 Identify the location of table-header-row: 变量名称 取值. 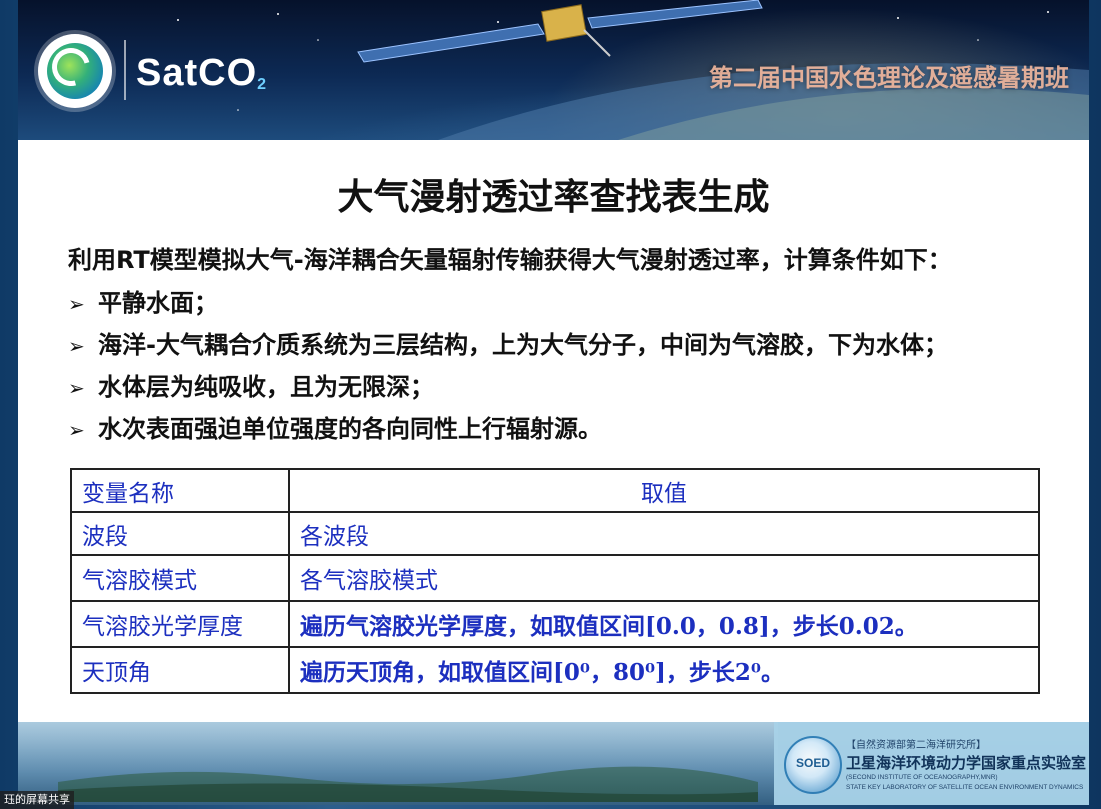
(555, 490).